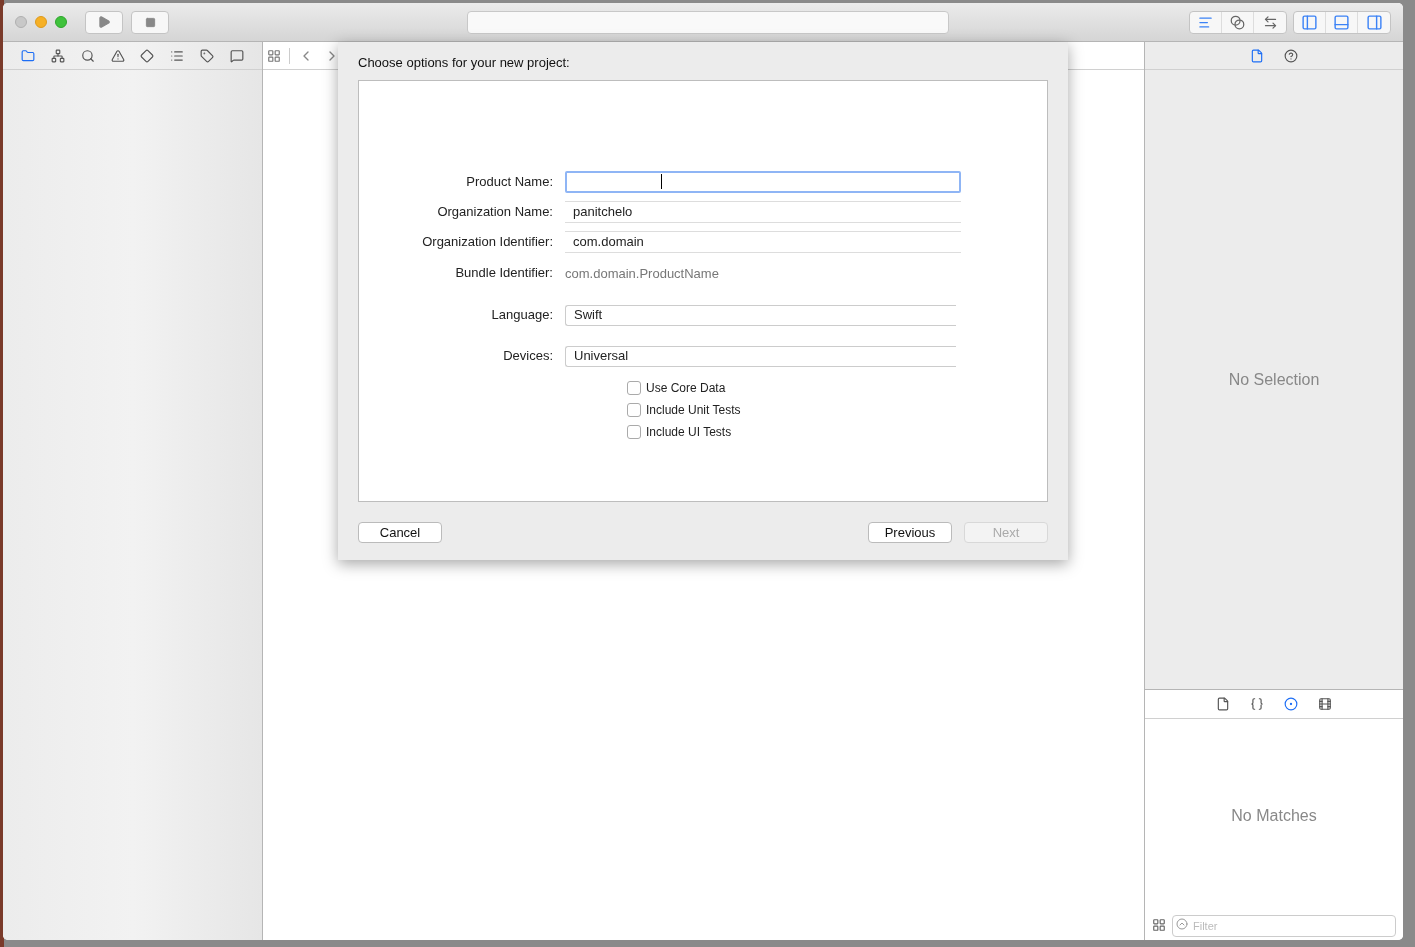  I want to click on run-button, so click(104, 22).